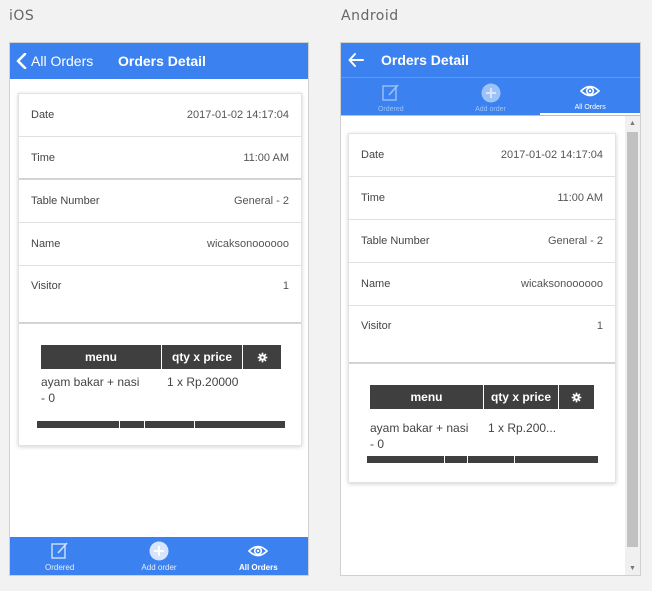 Image resolution: width=652 pixels, height=591 pixels. Describe the element at coordinates (632, 339) in the screenshot. I see `scroll-thumb` at that location.